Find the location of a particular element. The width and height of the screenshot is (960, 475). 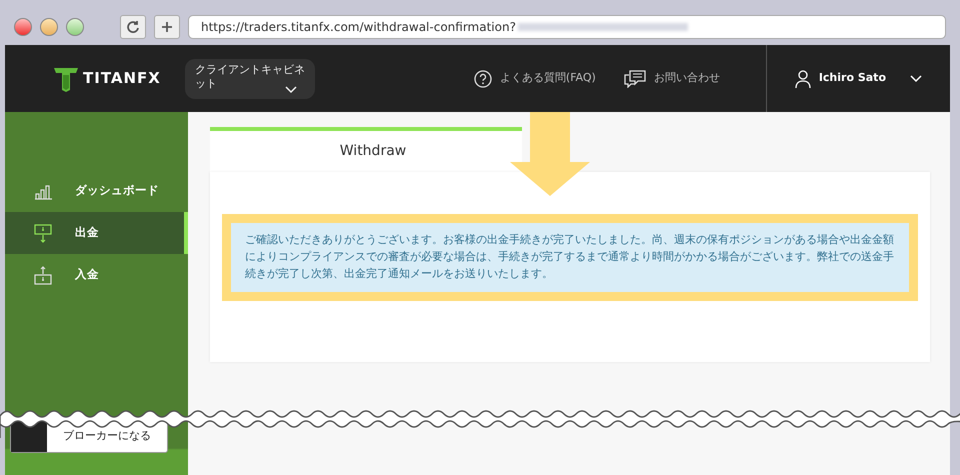

confirmation-message: ご確認いただきありがとうございます。お客様の出金手続きが完了いたしました。尚、週末の保有ポジションがある場合や出金金額によりコンプライアンスでの審査が必要な場合は、手続きが完了するまで通常より時間がかかる場合がございます。弊社での送金手続きが完了し次第、出金完了通知メールをお送りいたします。 is located at coordinates (570, 258).